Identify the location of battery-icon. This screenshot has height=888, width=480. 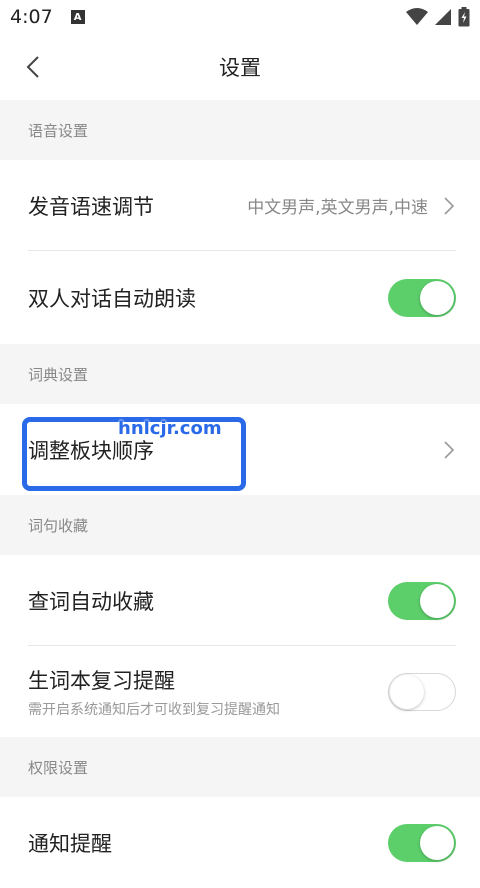
(464, 17).